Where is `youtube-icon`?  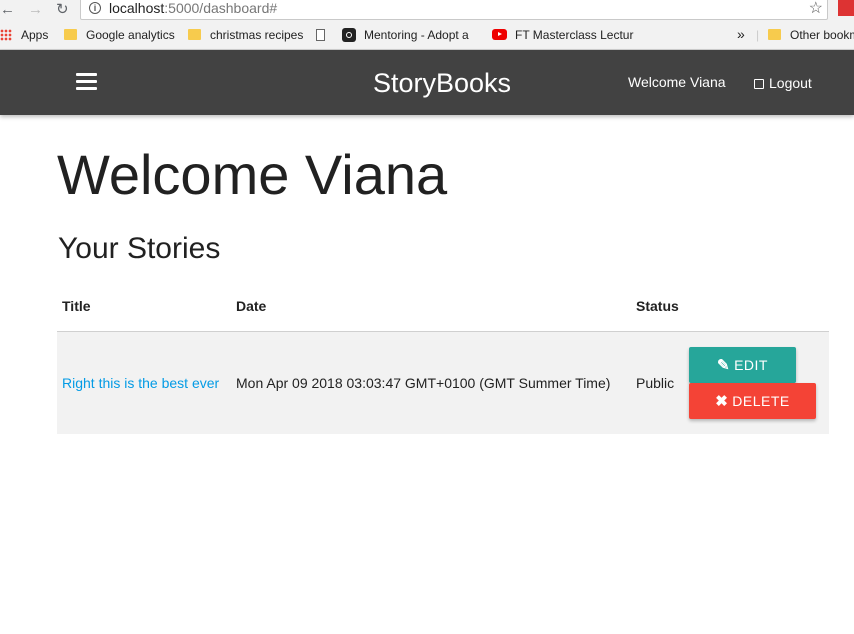 youtube-icon is located at coordinates (499, 34).